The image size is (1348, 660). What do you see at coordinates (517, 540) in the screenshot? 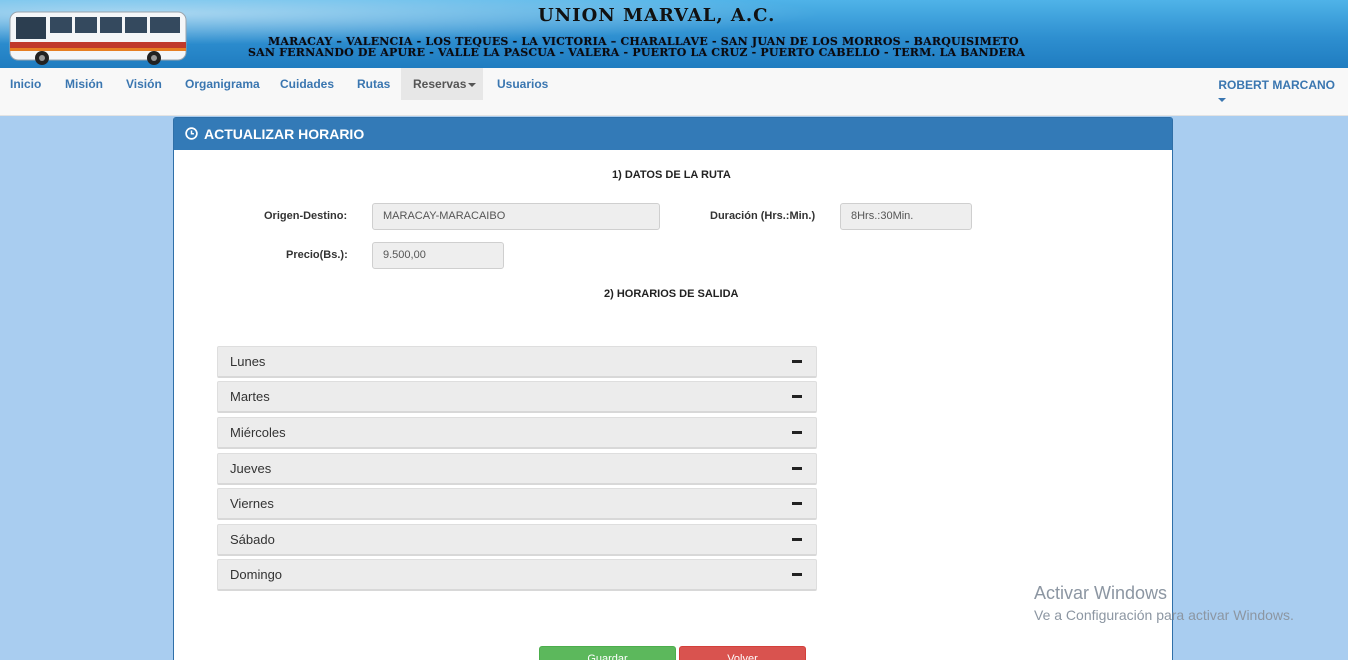
I see `accordion-day-sabado: Sábado` at bounding box center [517, 540].